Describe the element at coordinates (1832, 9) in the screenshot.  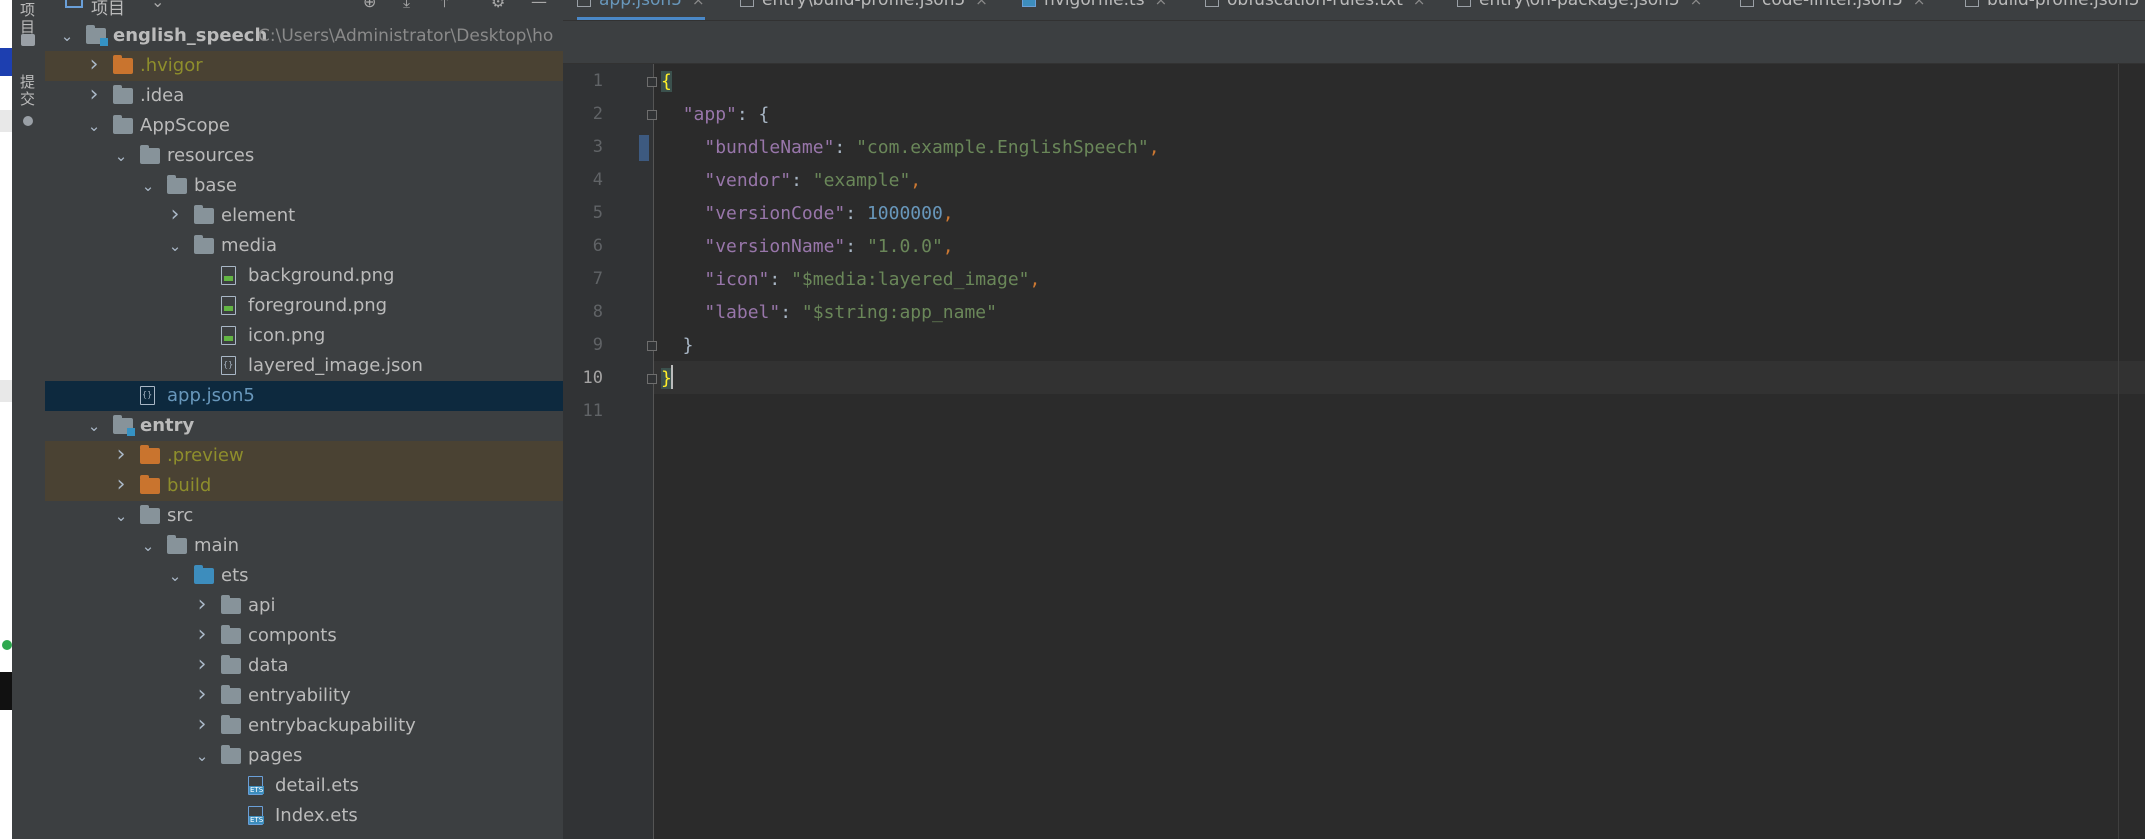
I see `editor-tab: code-linter.json5 ×` at that location.